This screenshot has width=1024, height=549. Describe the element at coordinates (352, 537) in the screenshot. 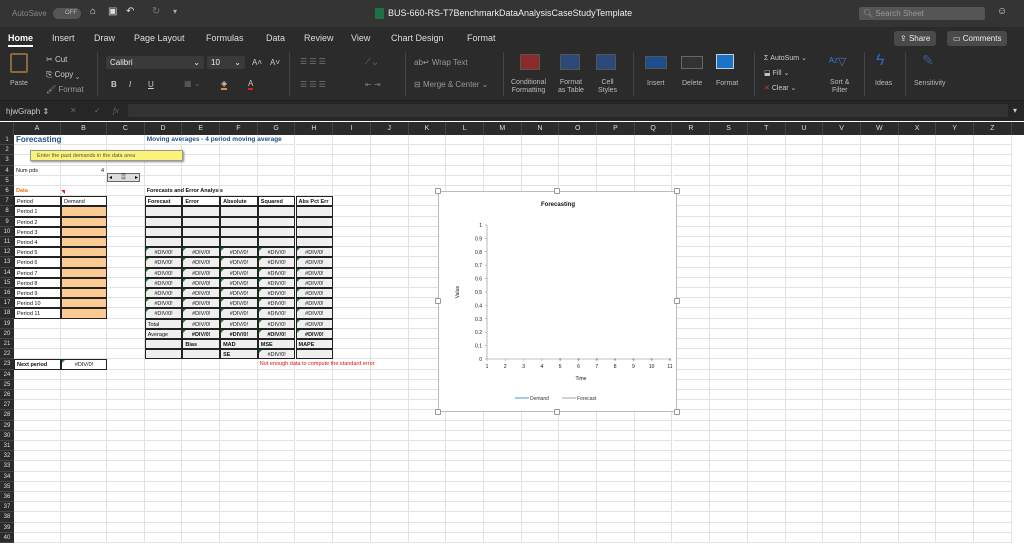

I see `cell-I40` at that location.